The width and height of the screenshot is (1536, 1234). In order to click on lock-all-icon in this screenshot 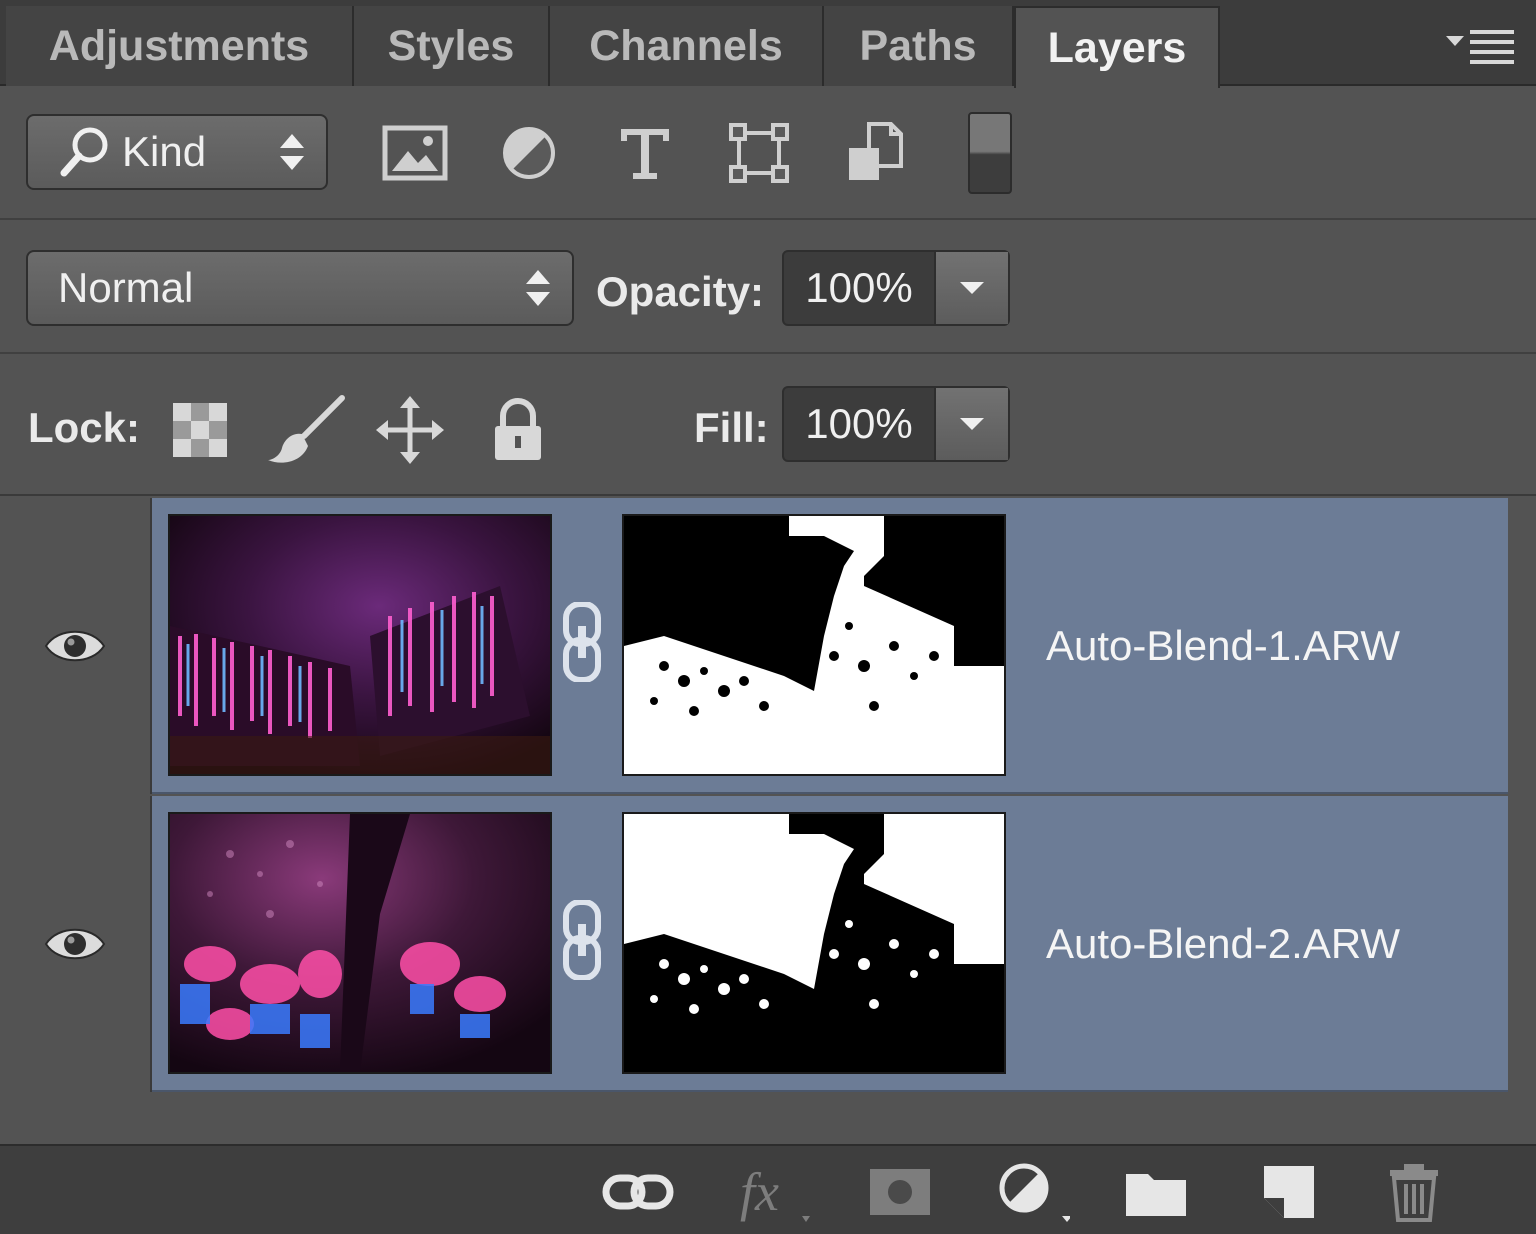, I will do `click(518, 430)`.